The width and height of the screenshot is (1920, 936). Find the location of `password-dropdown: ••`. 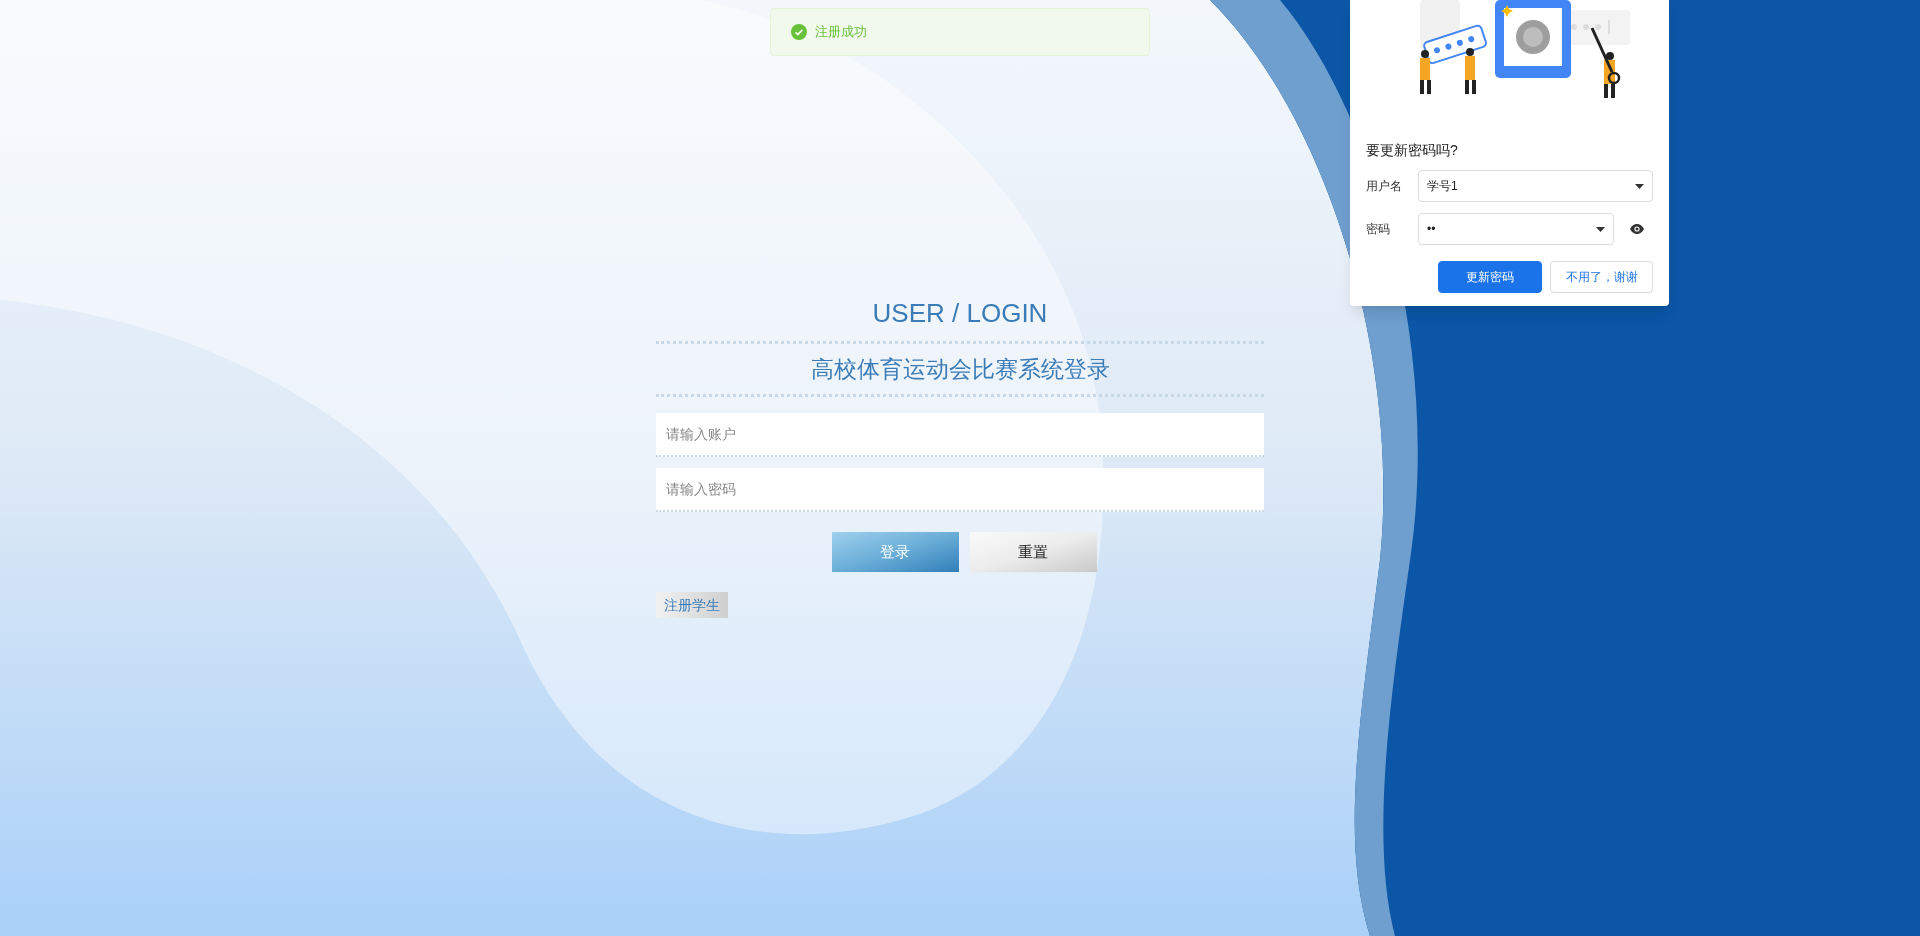

password-dropdown: •• is located at coordinates (1516, 229).